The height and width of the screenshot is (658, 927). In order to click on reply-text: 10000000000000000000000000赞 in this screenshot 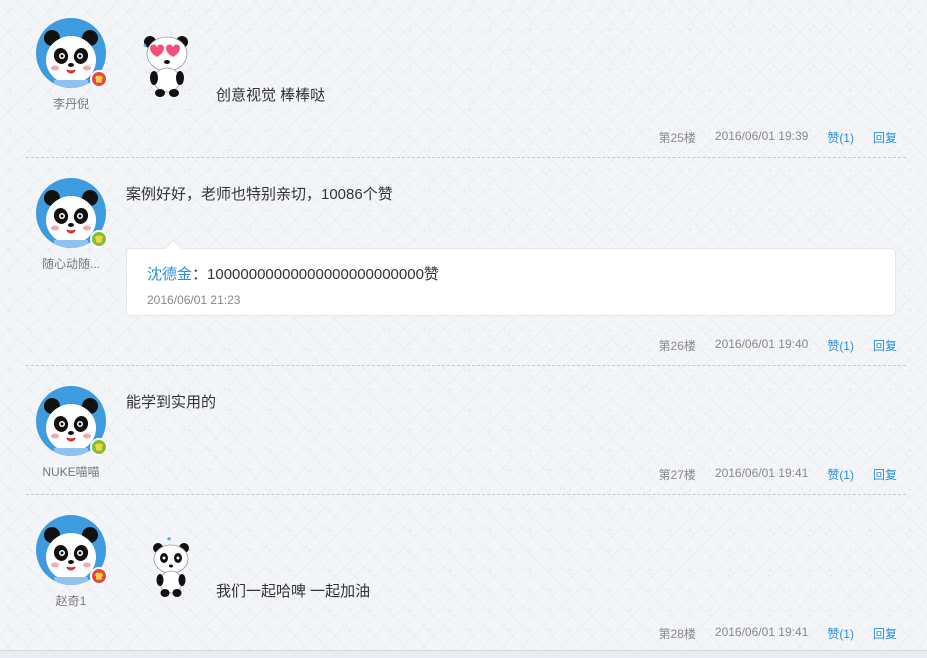, I will do `click(323, 274)`.